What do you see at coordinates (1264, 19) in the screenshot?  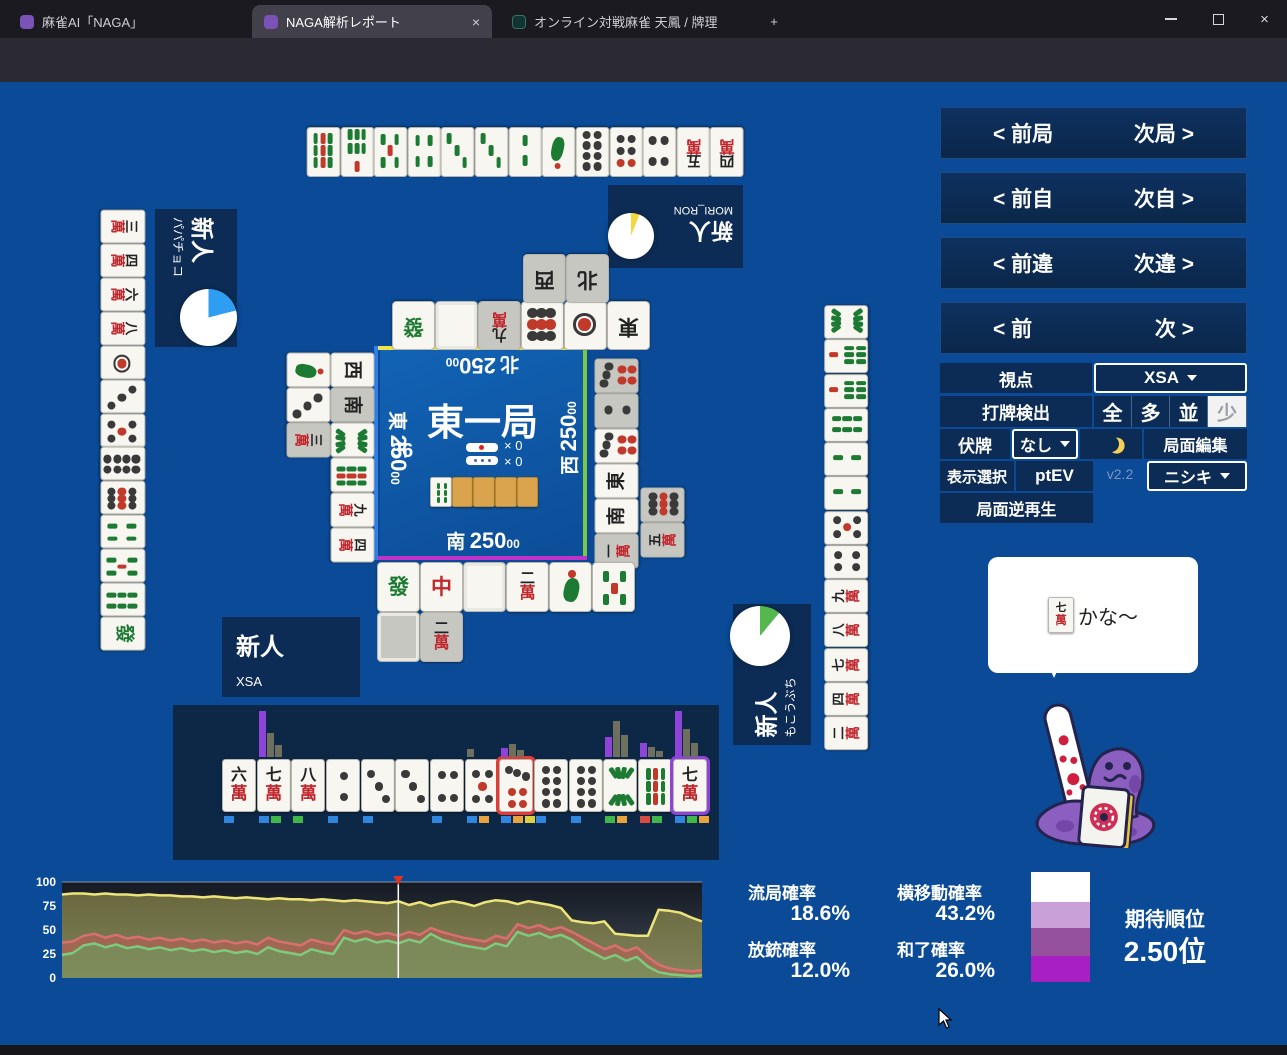 I see `close-window-button: ×` at bounding box center [1264, 19].